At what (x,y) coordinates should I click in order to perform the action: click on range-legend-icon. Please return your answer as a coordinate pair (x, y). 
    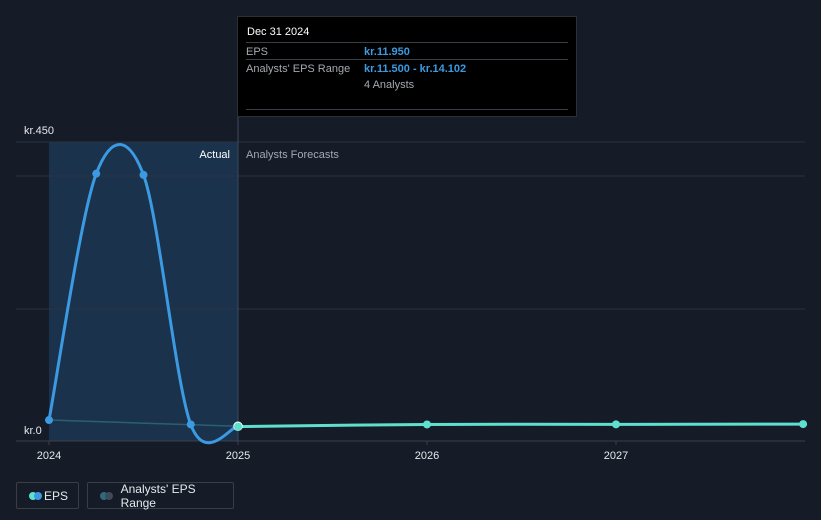
    Looking at the image, I should click on (106, 495).